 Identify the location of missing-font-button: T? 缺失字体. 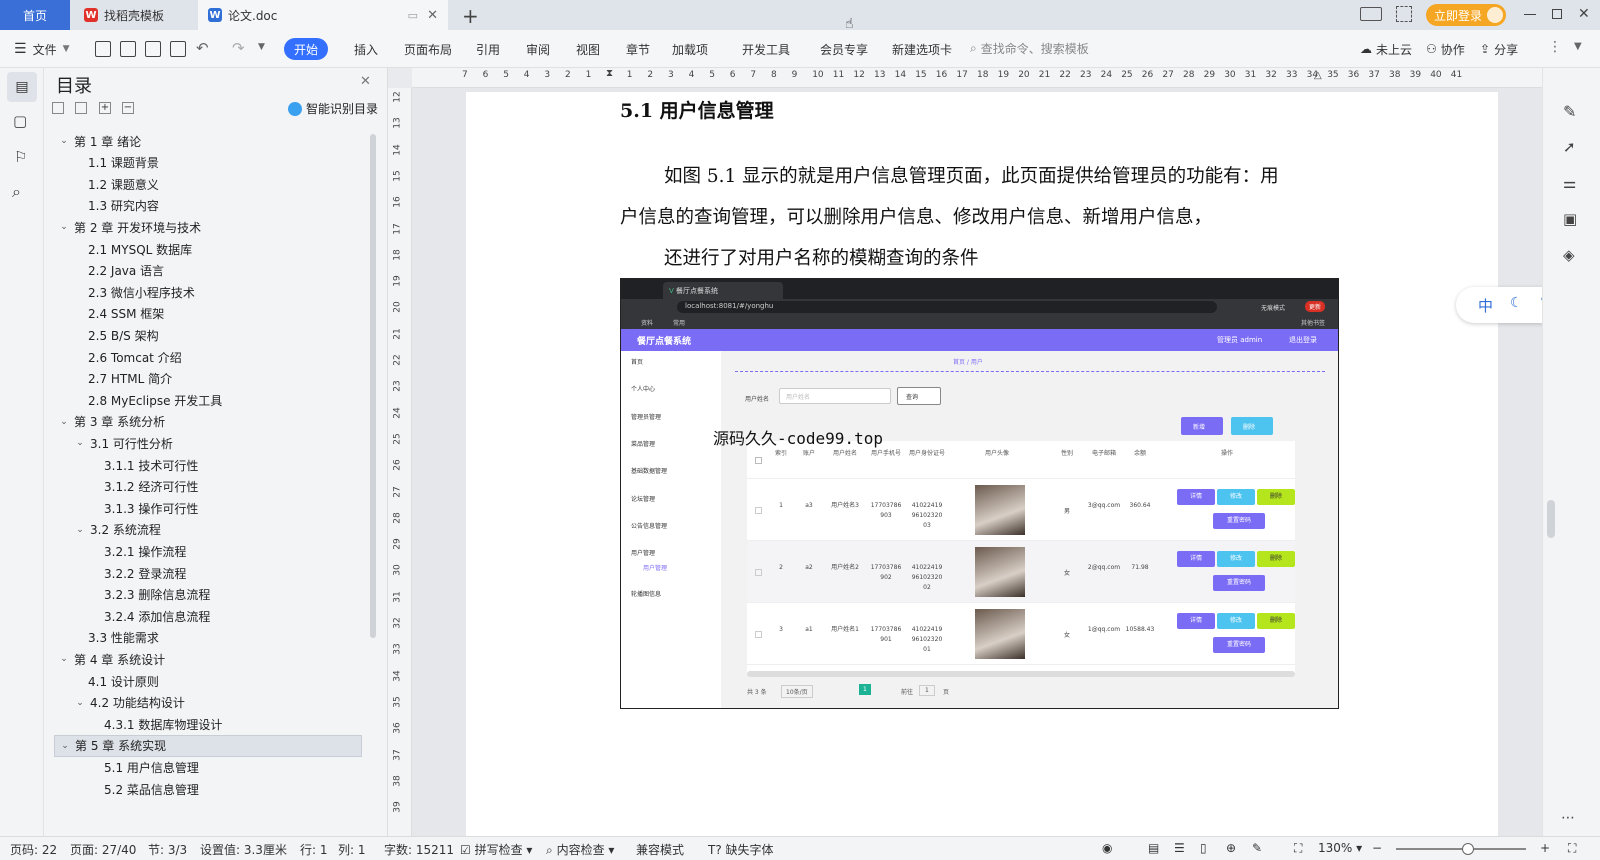
(741, 849).